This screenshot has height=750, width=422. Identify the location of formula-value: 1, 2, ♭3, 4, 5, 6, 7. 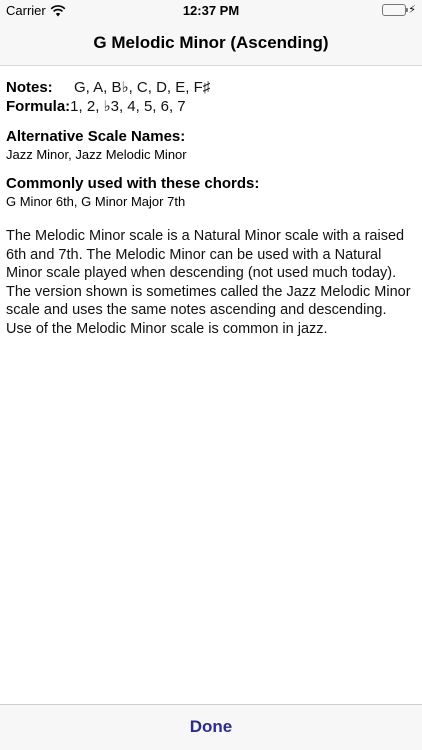
(128, 106).